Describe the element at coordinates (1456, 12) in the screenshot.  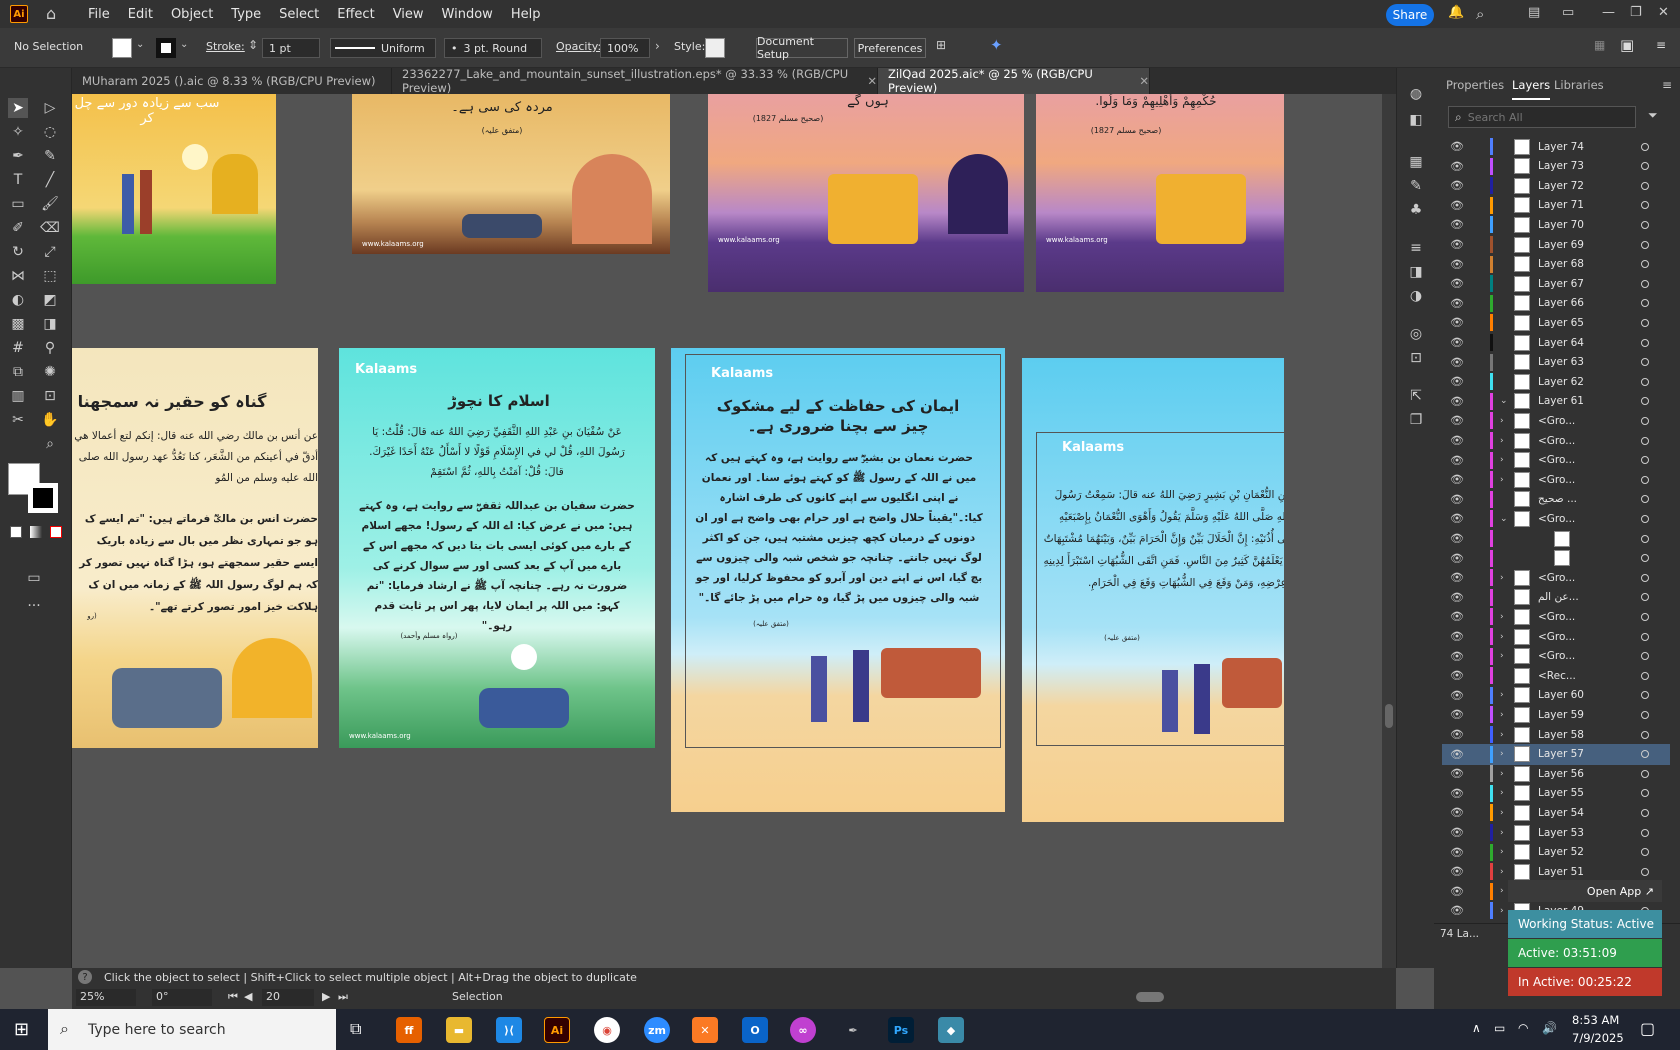
I see `bell-icon: 🔔` at that location.